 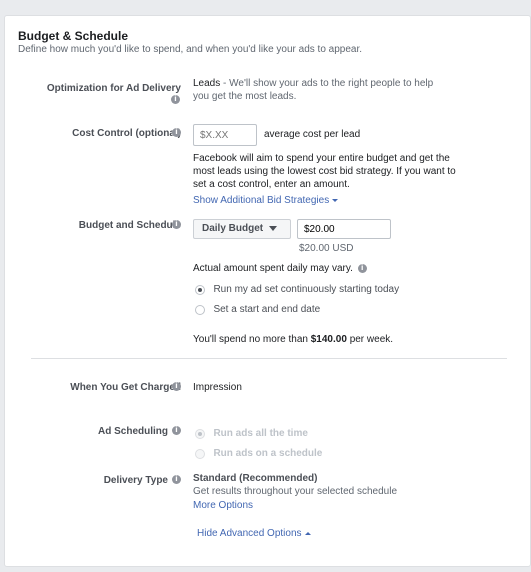 I want to click on bid-link-label: Show Additional Bid Strategies, so click(x=261, y=200).